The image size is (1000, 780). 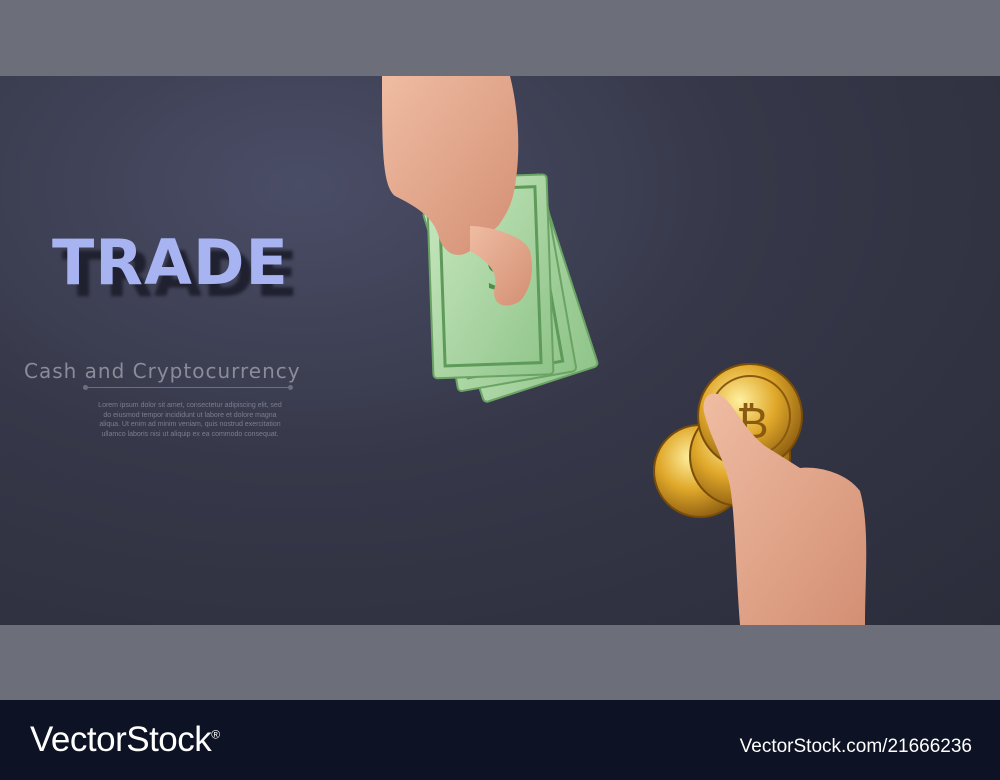 I want to click on footer: VectorStock® VectorStock.com/21666236, so click(x=500, y=740).